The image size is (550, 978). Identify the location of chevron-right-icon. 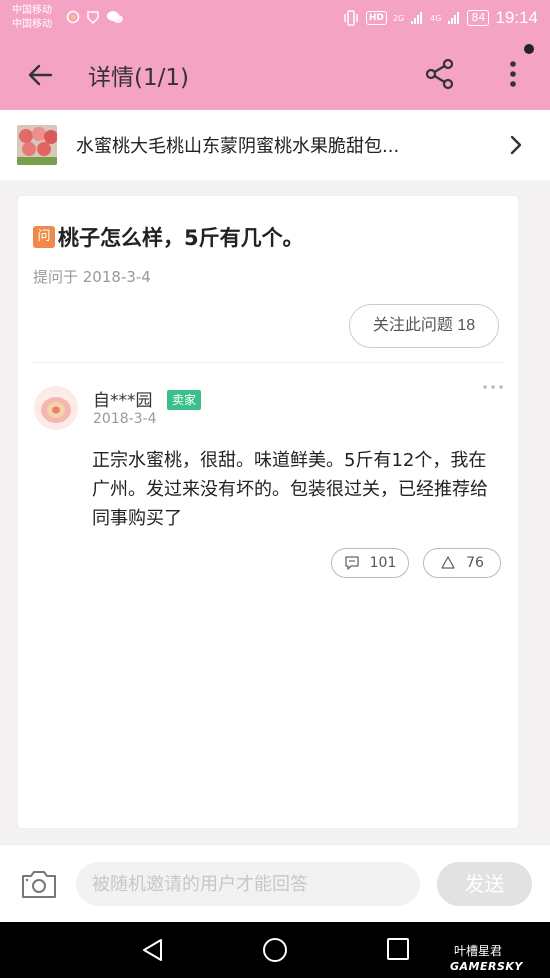
(516, 145).